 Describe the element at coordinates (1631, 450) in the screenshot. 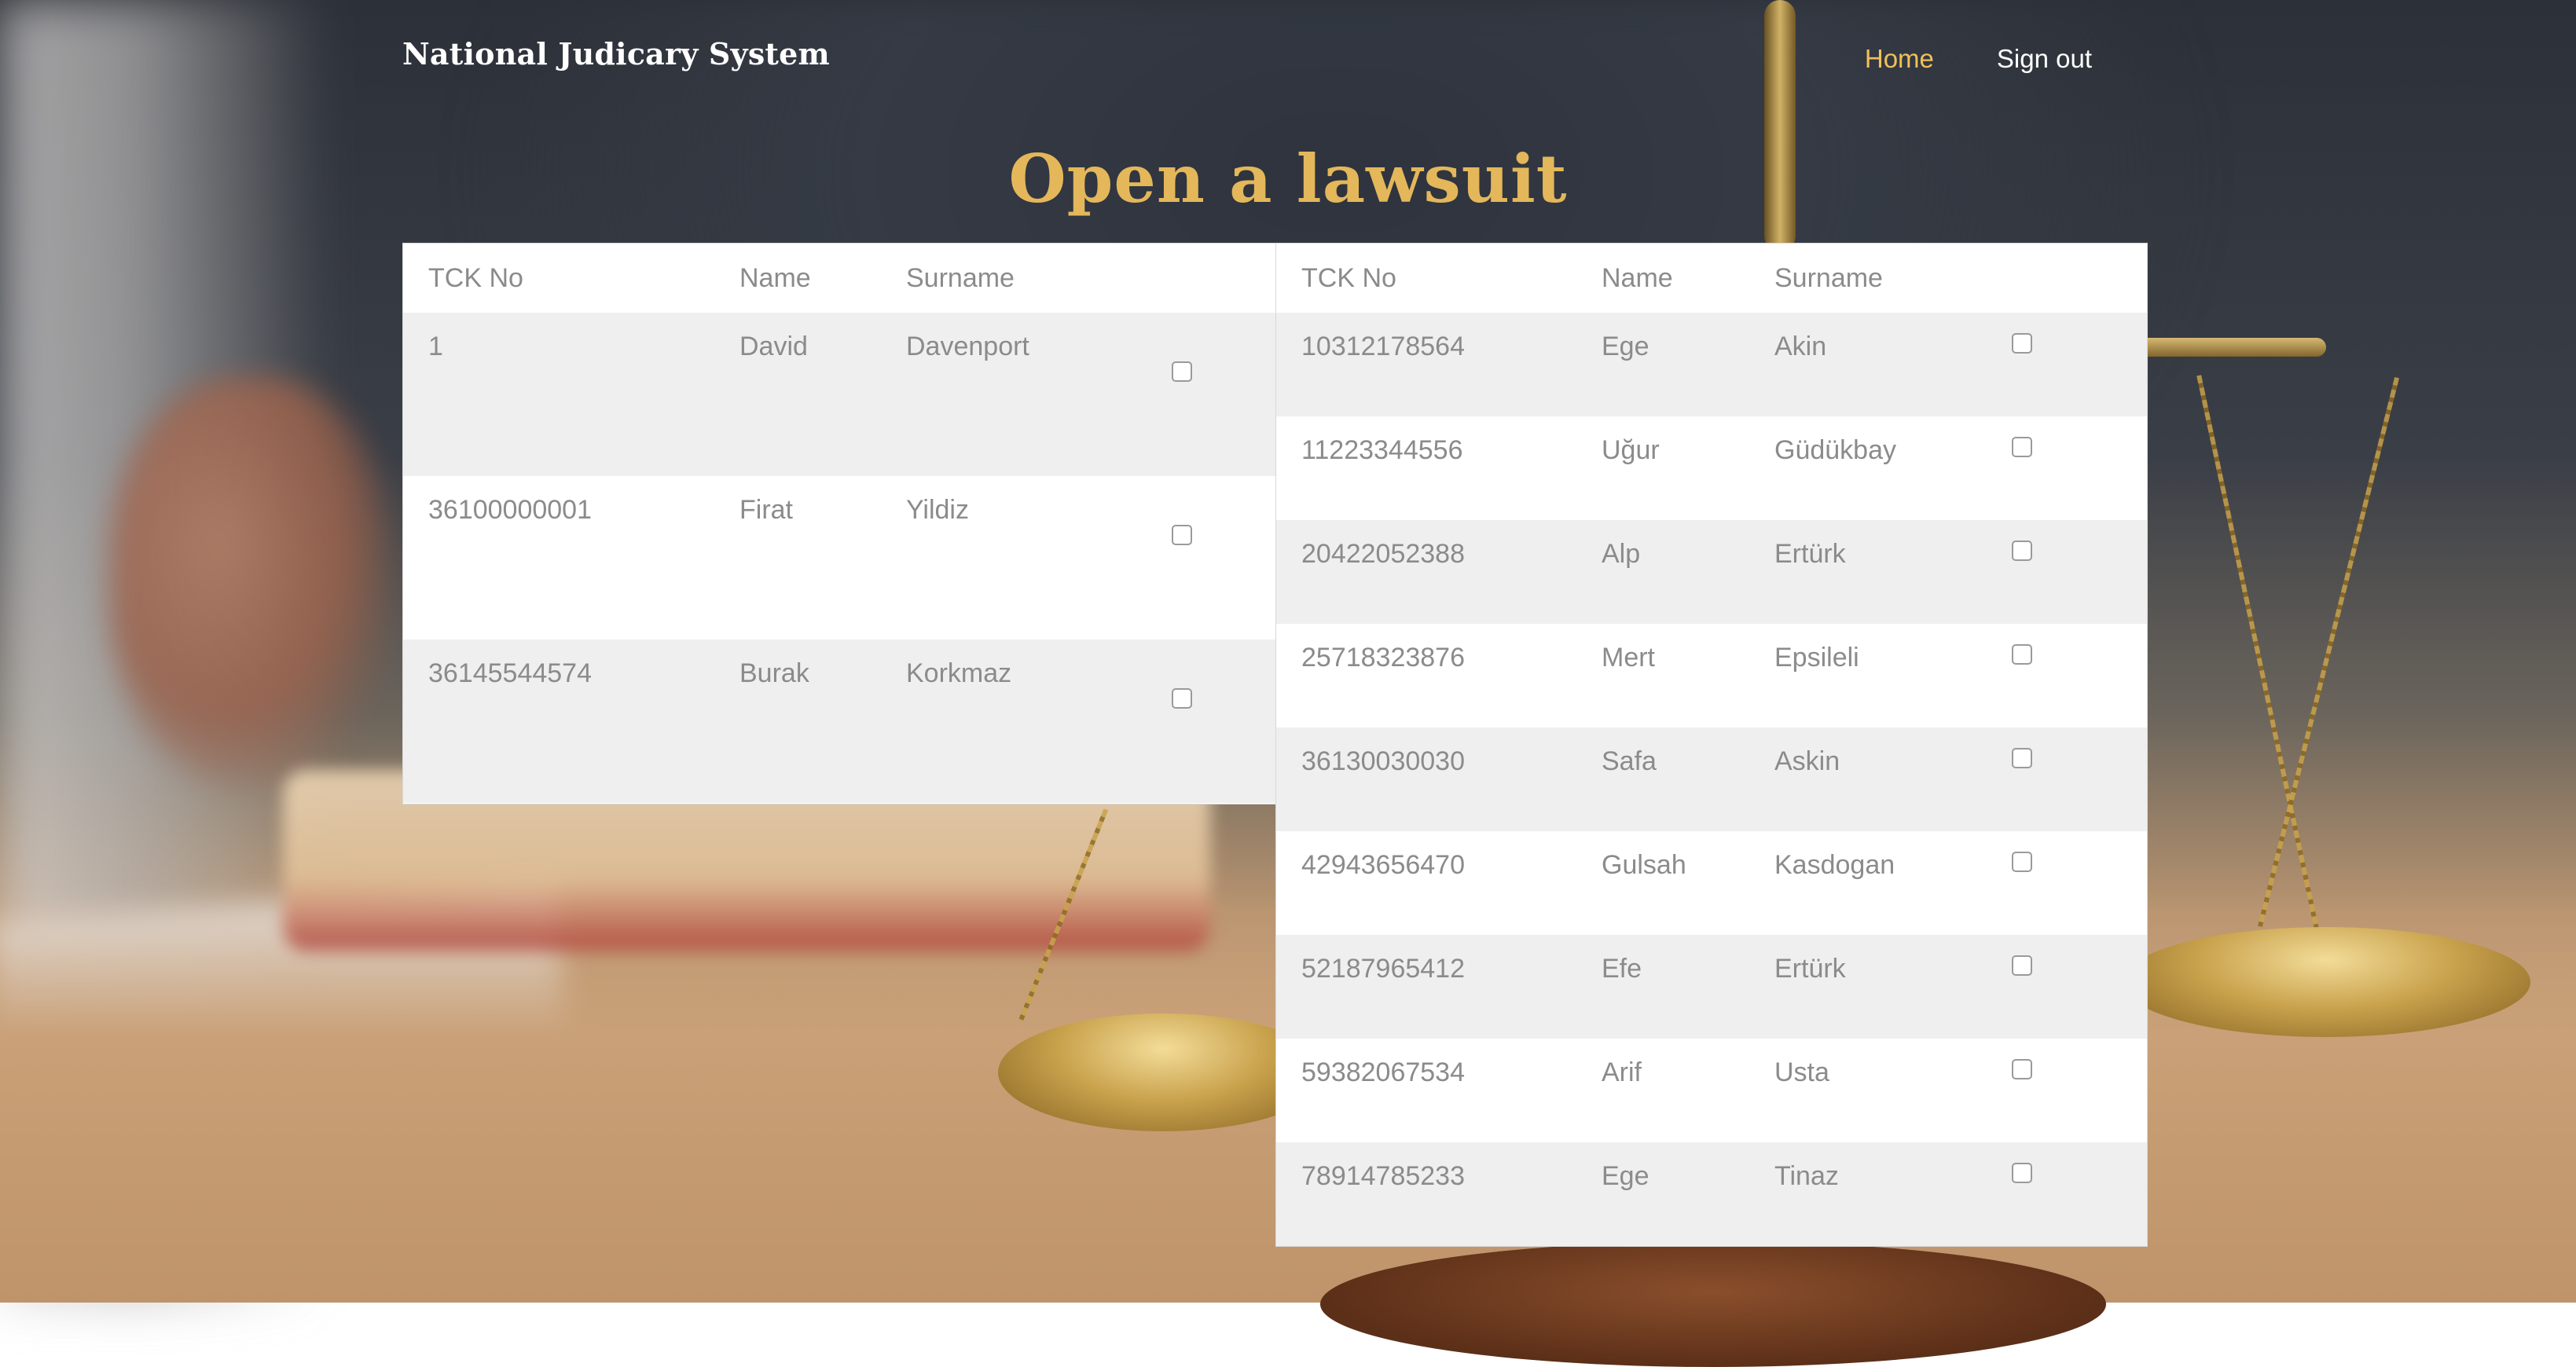

I see `cell-name: Uğur` at that location.